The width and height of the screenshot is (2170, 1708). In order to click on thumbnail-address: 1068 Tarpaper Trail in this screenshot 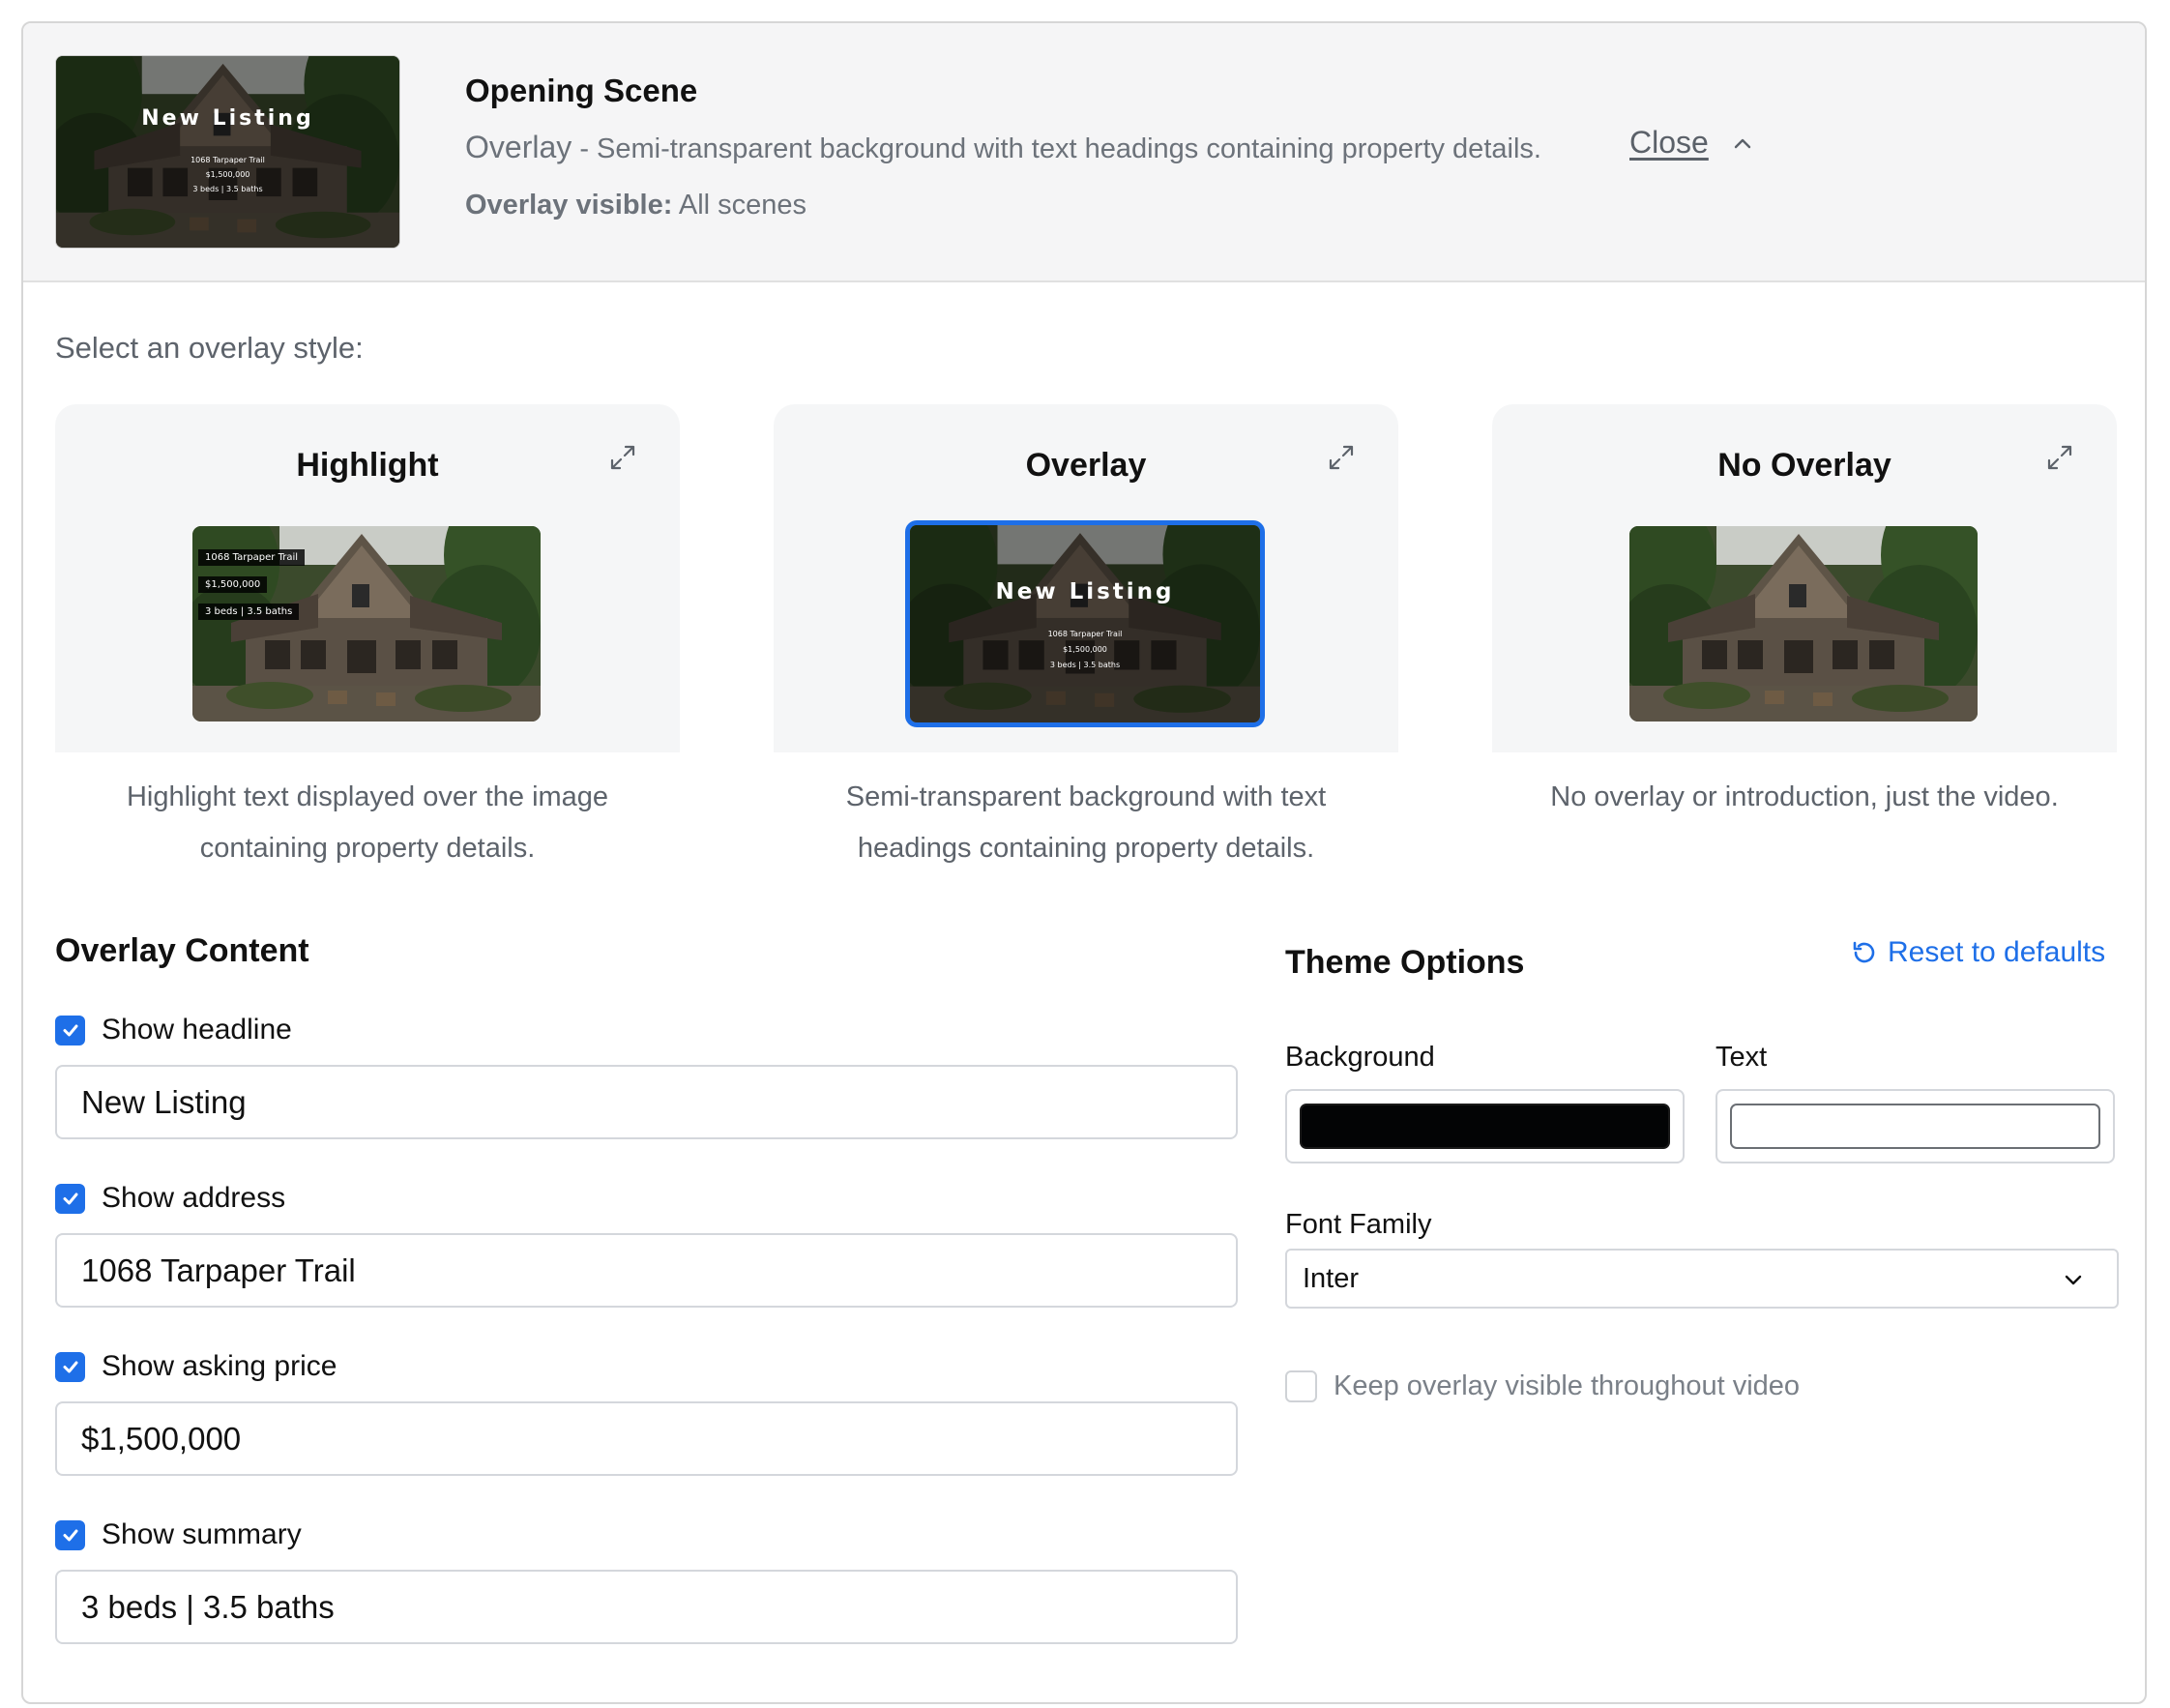, I will do `click(228, 160)`.